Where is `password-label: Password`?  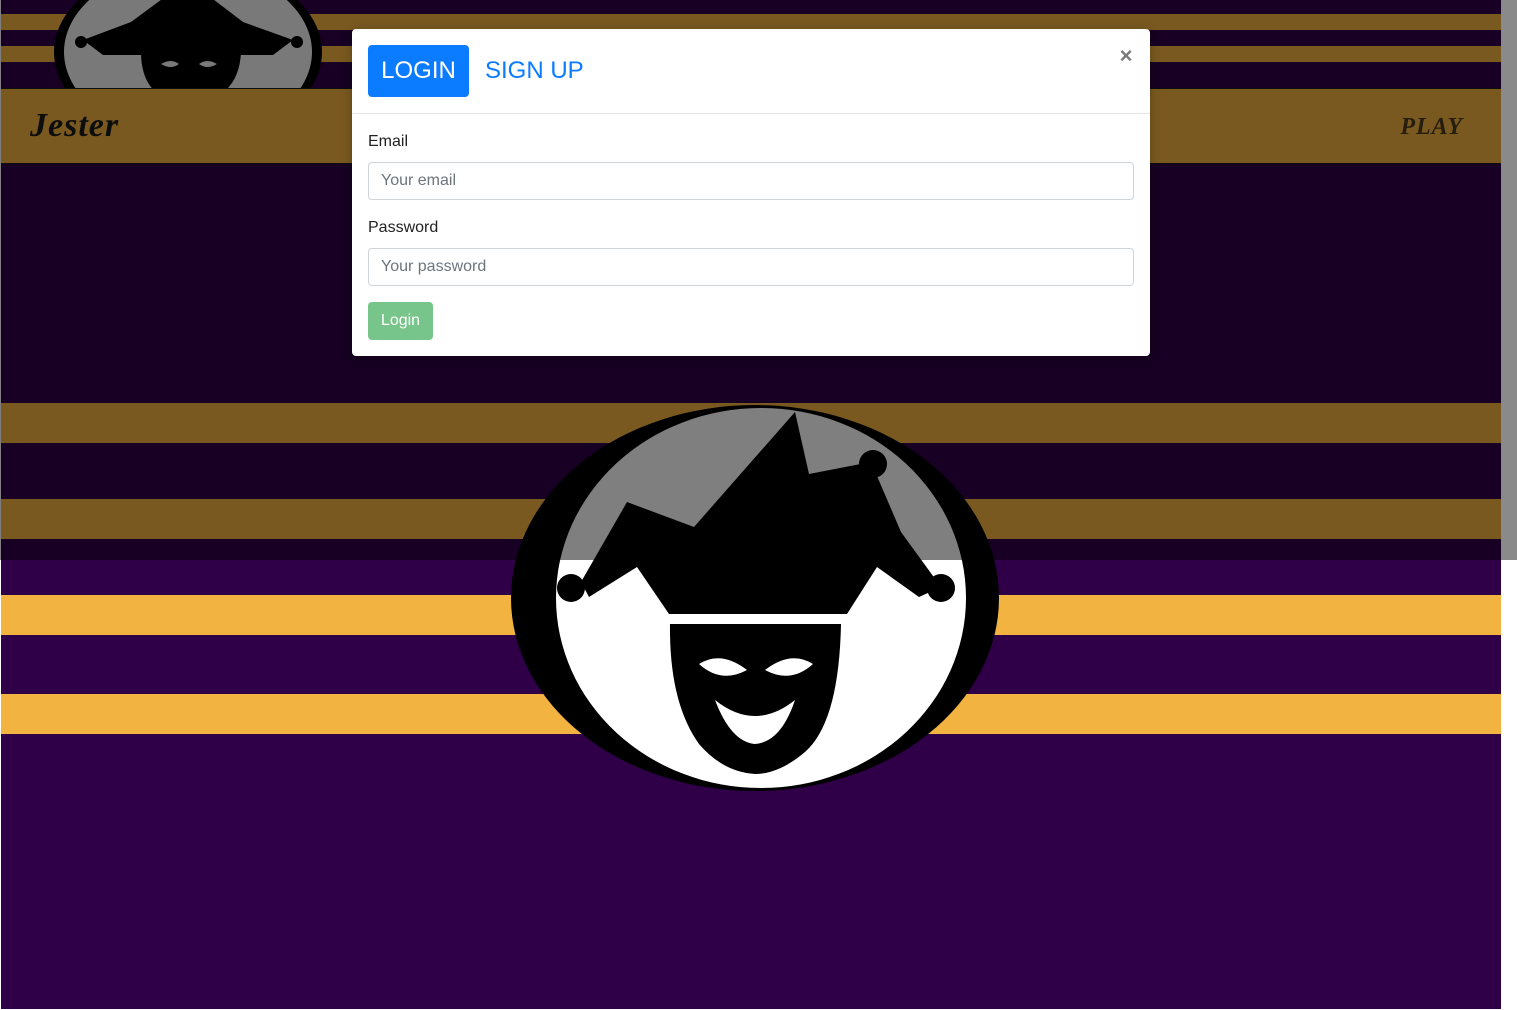
password-label: Password is located at coordinates (403, 227).